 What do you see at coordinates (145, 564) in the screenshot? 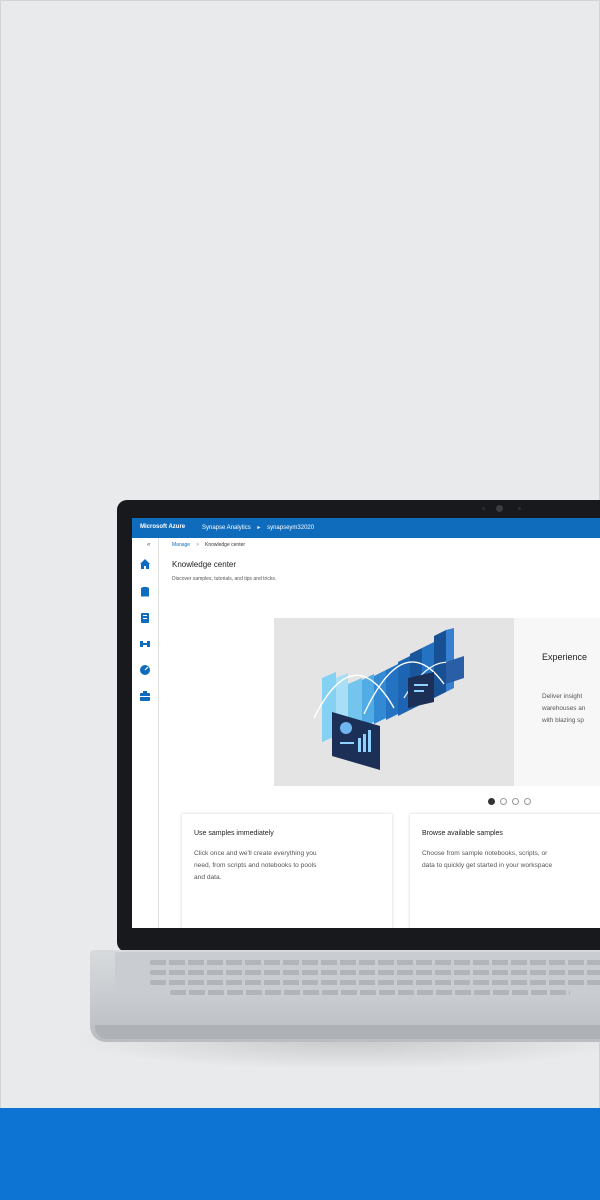
I see `home-icon` at bounding box center [145, 564].